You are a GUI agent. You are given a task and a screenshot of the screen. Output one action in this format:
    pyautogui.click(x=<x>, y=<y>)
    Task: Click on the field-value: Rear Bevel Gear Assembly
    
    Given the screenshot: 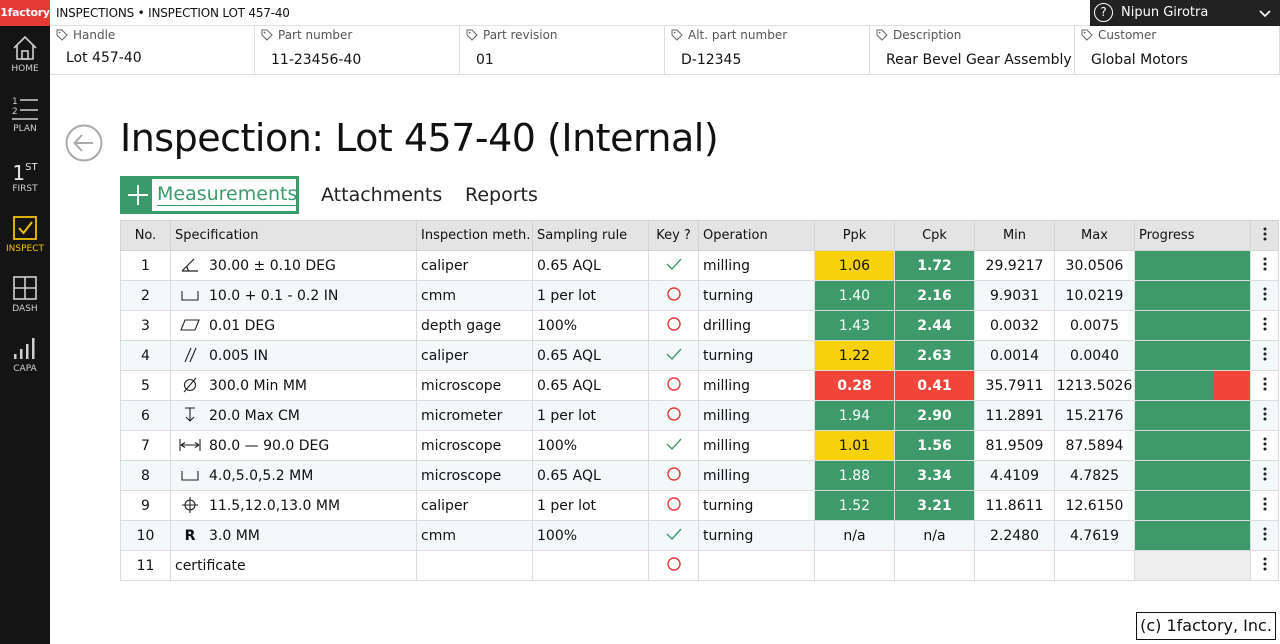 What is the action you would take?
    pyautogui.click(x=979, y=60)
    